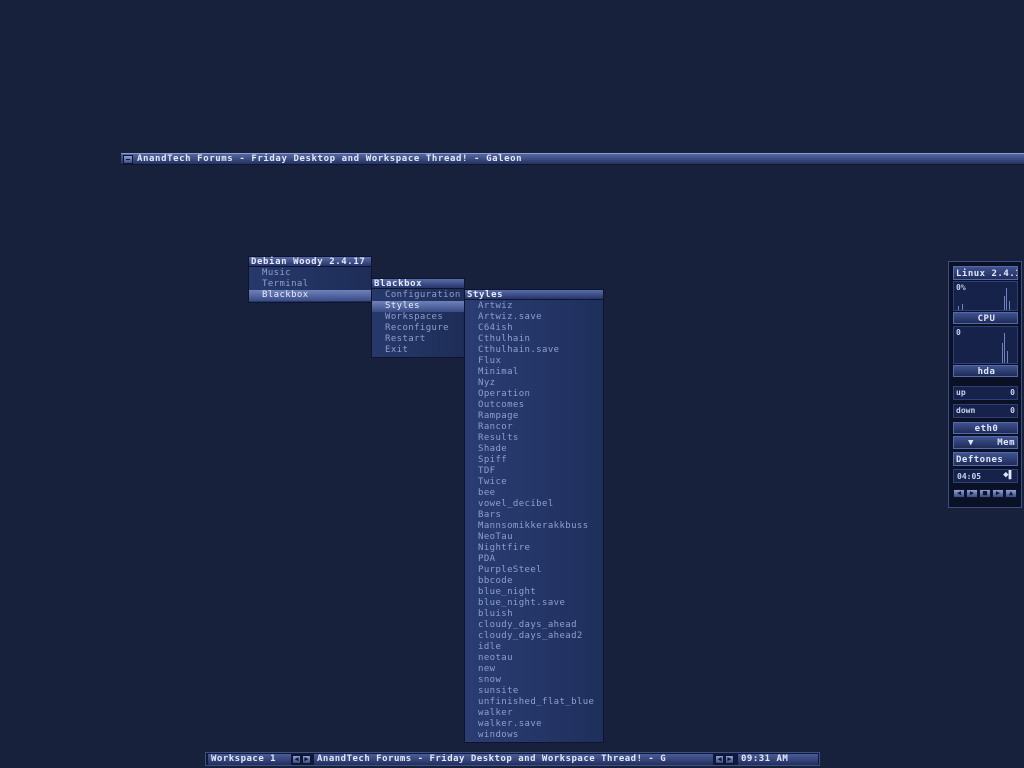 This screenshot has height=768, width=1024. Describe the element at coordinates (961, 392) in the screenshot. I see `net-up-label: up` at that location.